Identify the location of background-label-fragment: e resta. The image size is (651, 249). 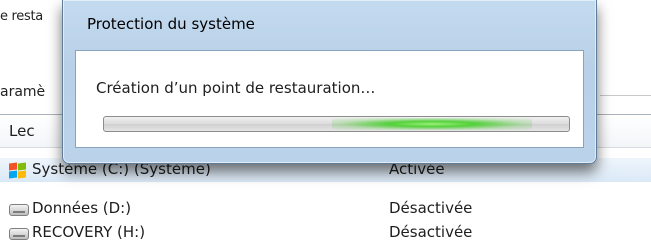
(21, 16).